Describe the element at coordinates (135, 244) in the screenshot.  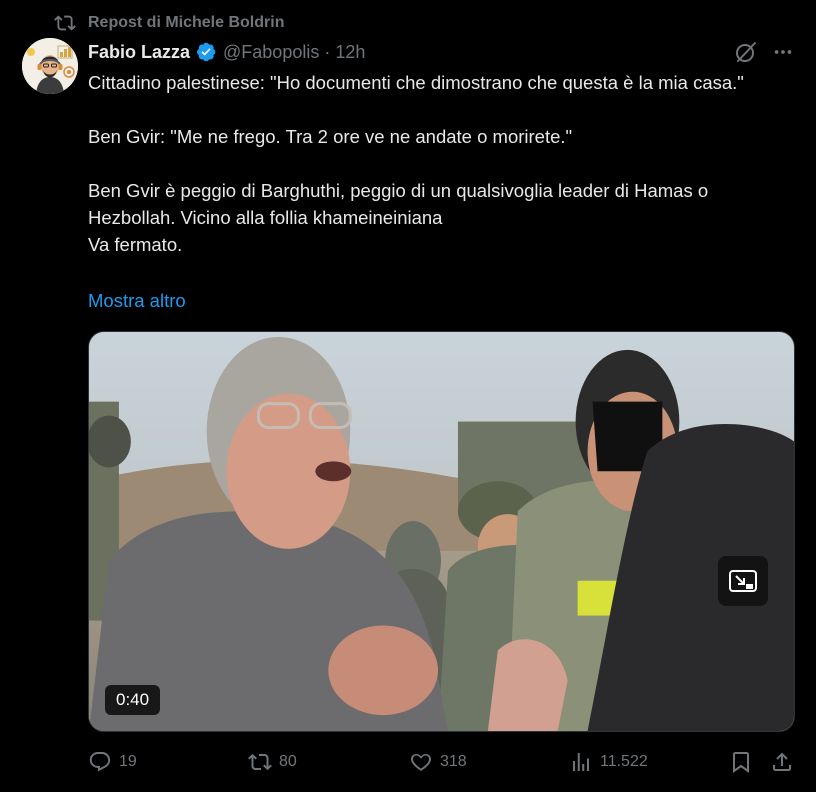
I see `tweet-line: Va fermato.` at that location.